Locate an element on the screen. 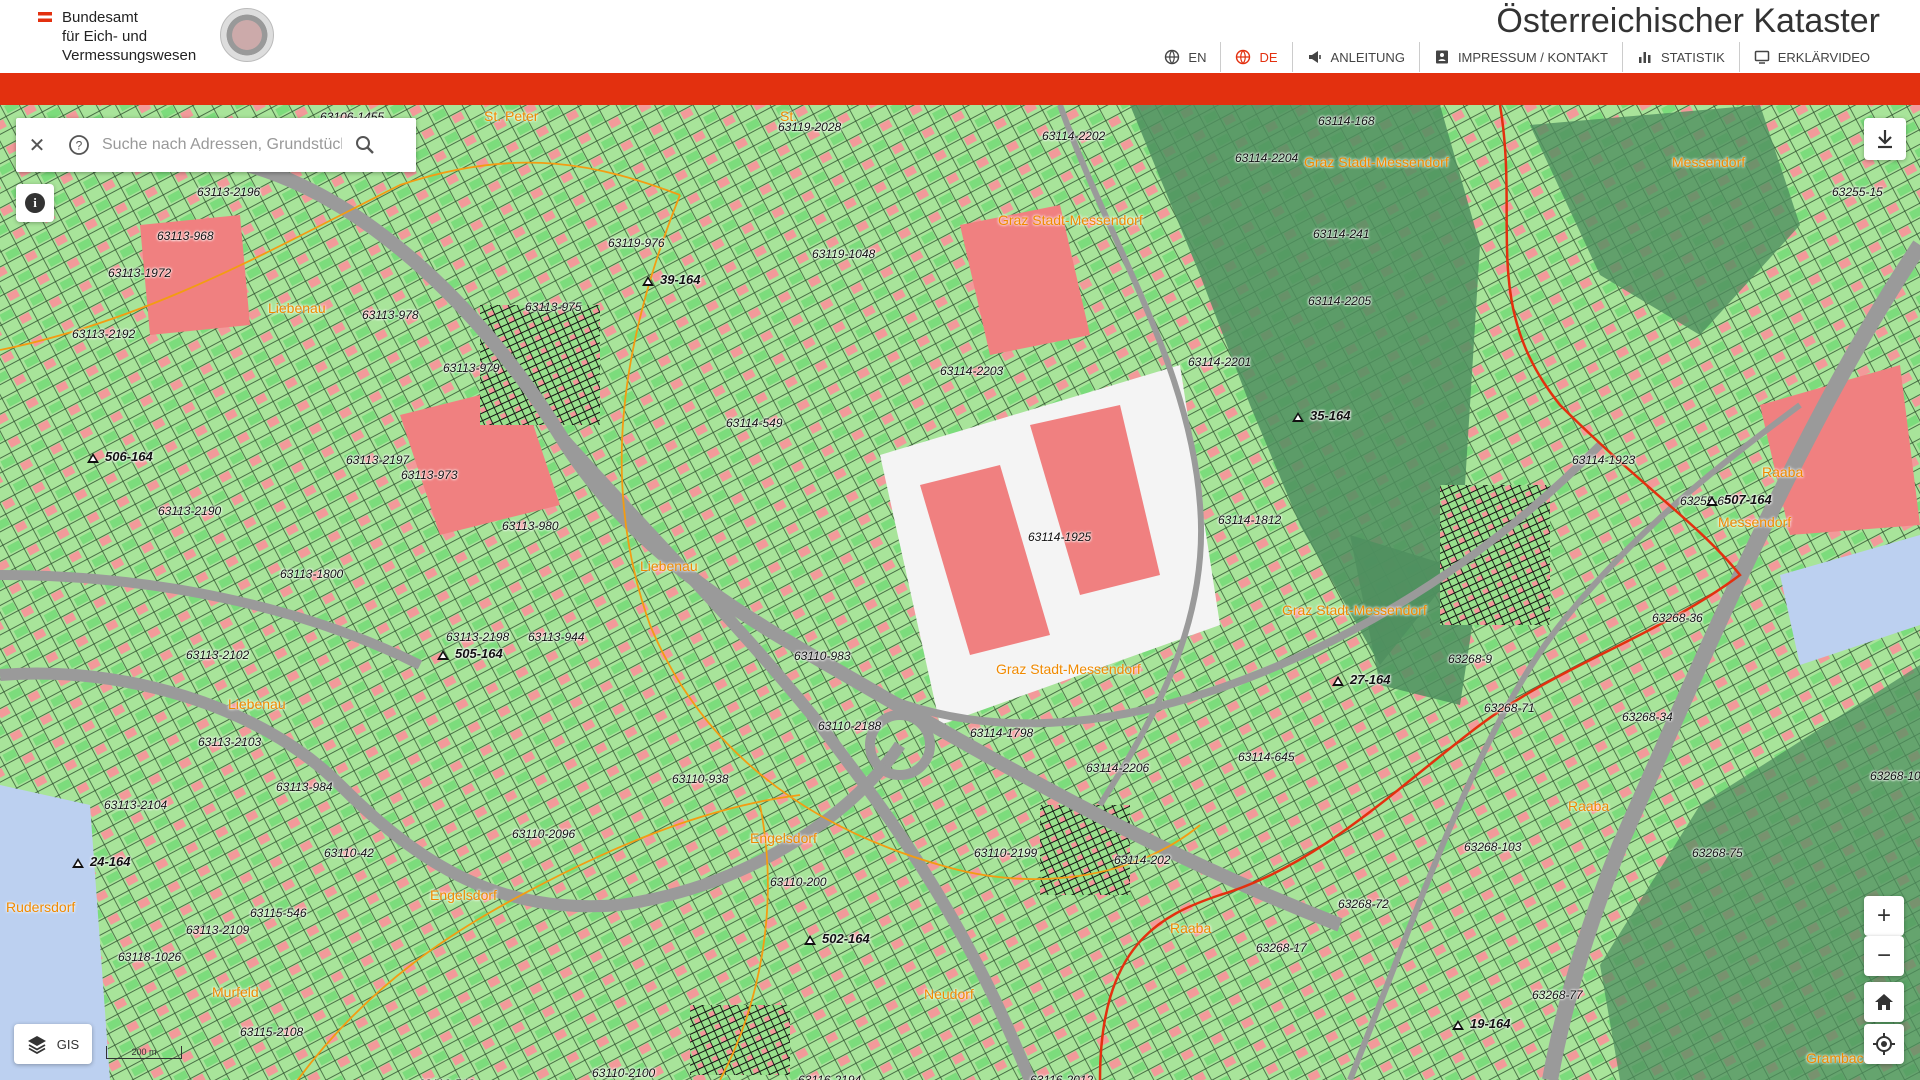 The height and width of the screenshot is (1080, 1920). parcel-number-label: 63113-978 is located at coordinates (390, 315).